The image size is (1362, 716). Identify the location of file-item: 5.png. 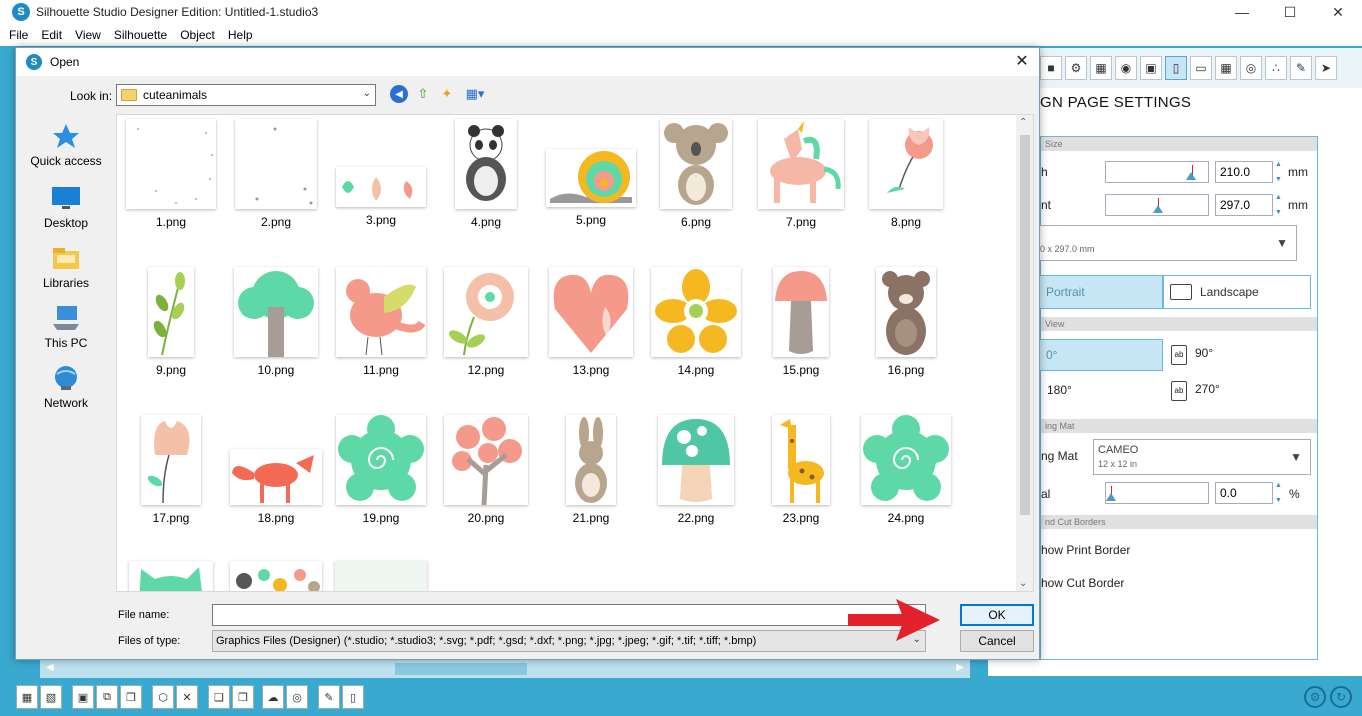
(591, 173).